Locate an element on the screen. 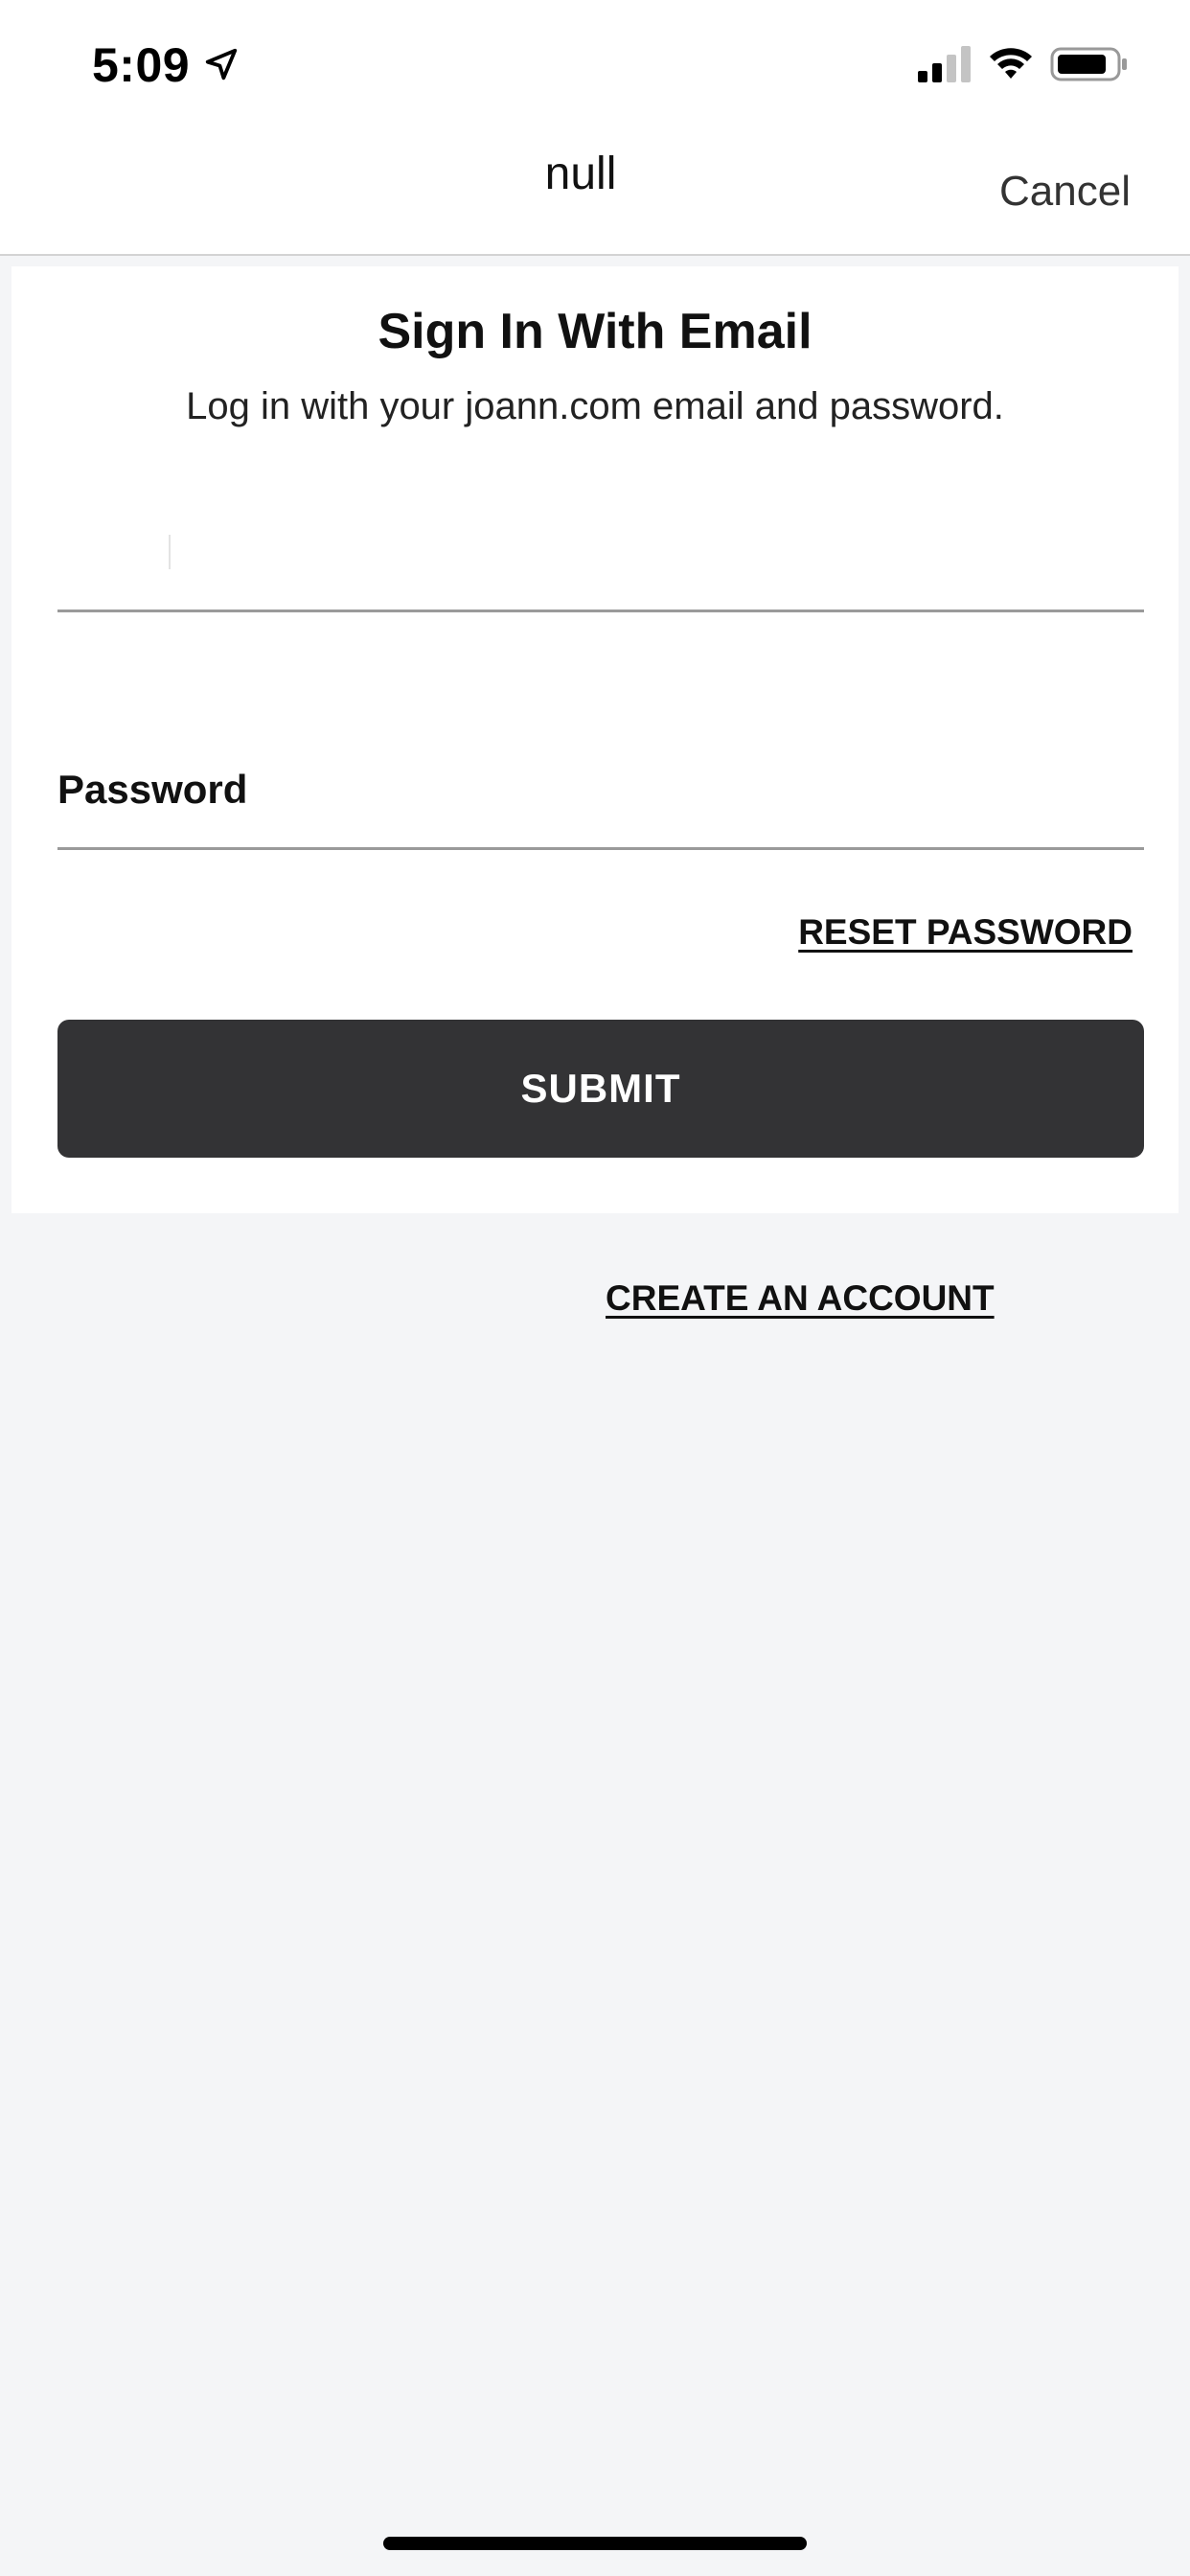  status-bar: 5:09 is located at coordinates (595, 63).